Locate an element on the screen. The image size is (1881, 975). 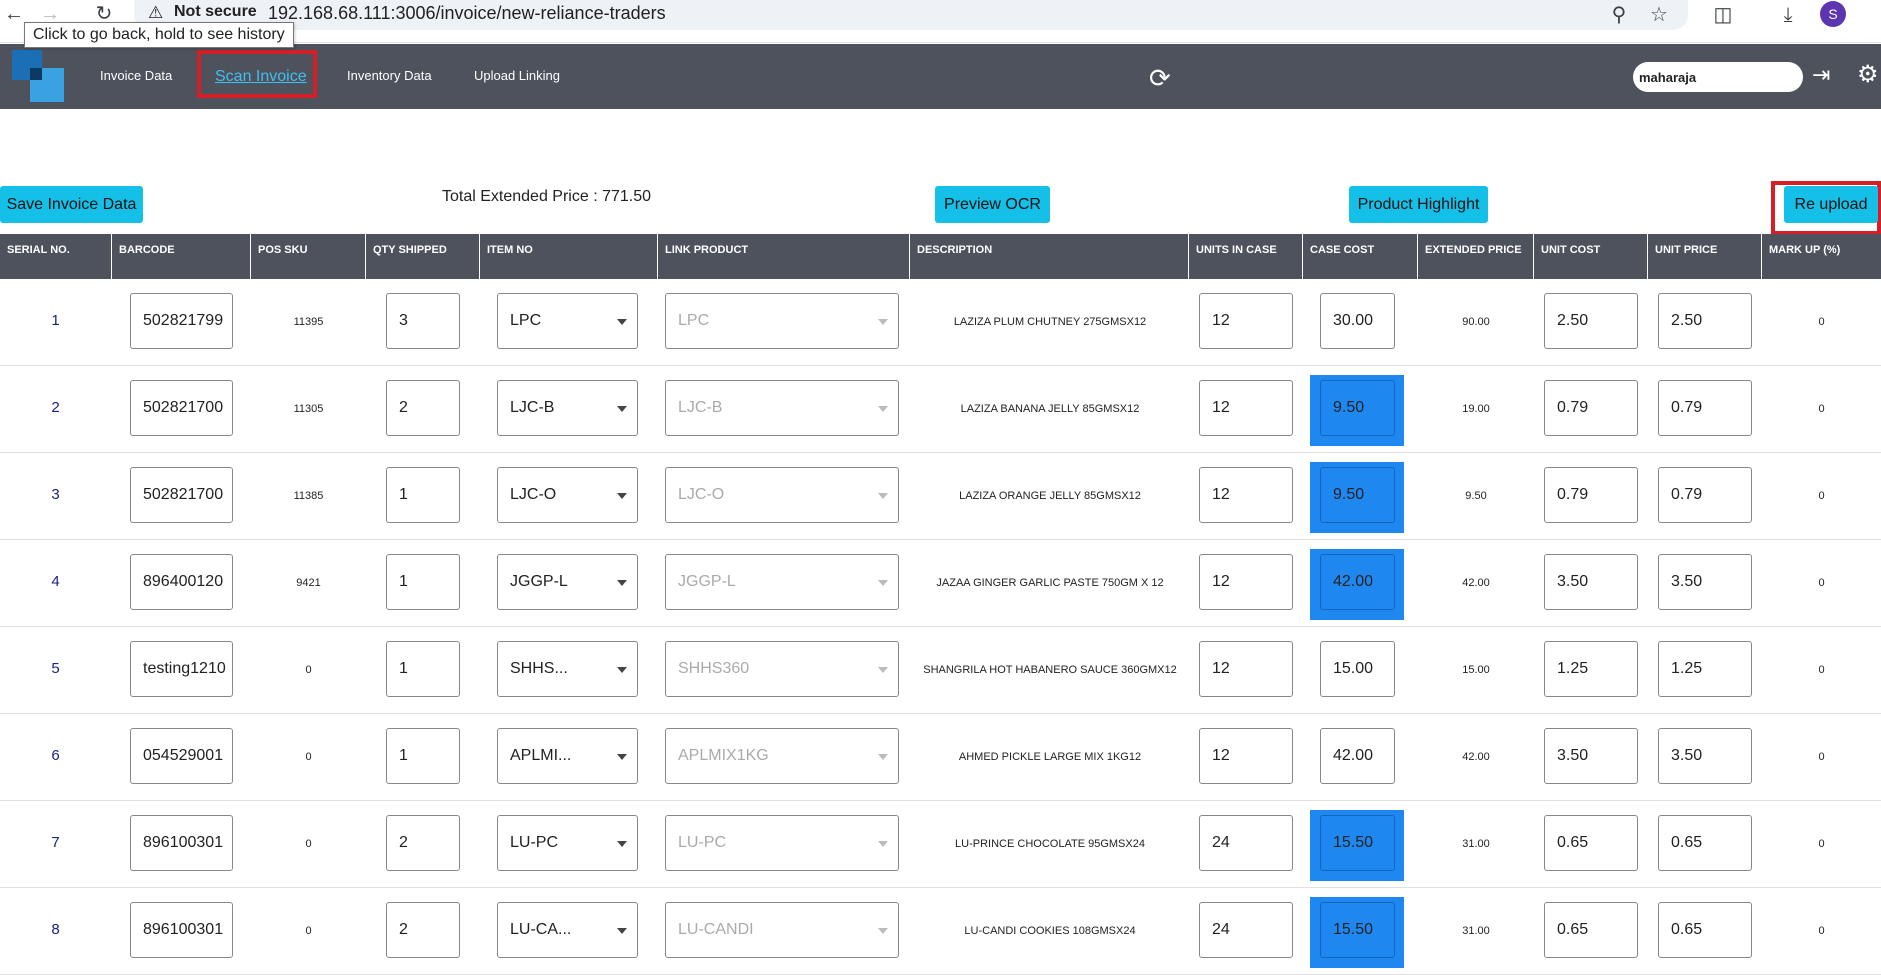
link-product-select: LU-CANDI is located at coordinates (782, 930).